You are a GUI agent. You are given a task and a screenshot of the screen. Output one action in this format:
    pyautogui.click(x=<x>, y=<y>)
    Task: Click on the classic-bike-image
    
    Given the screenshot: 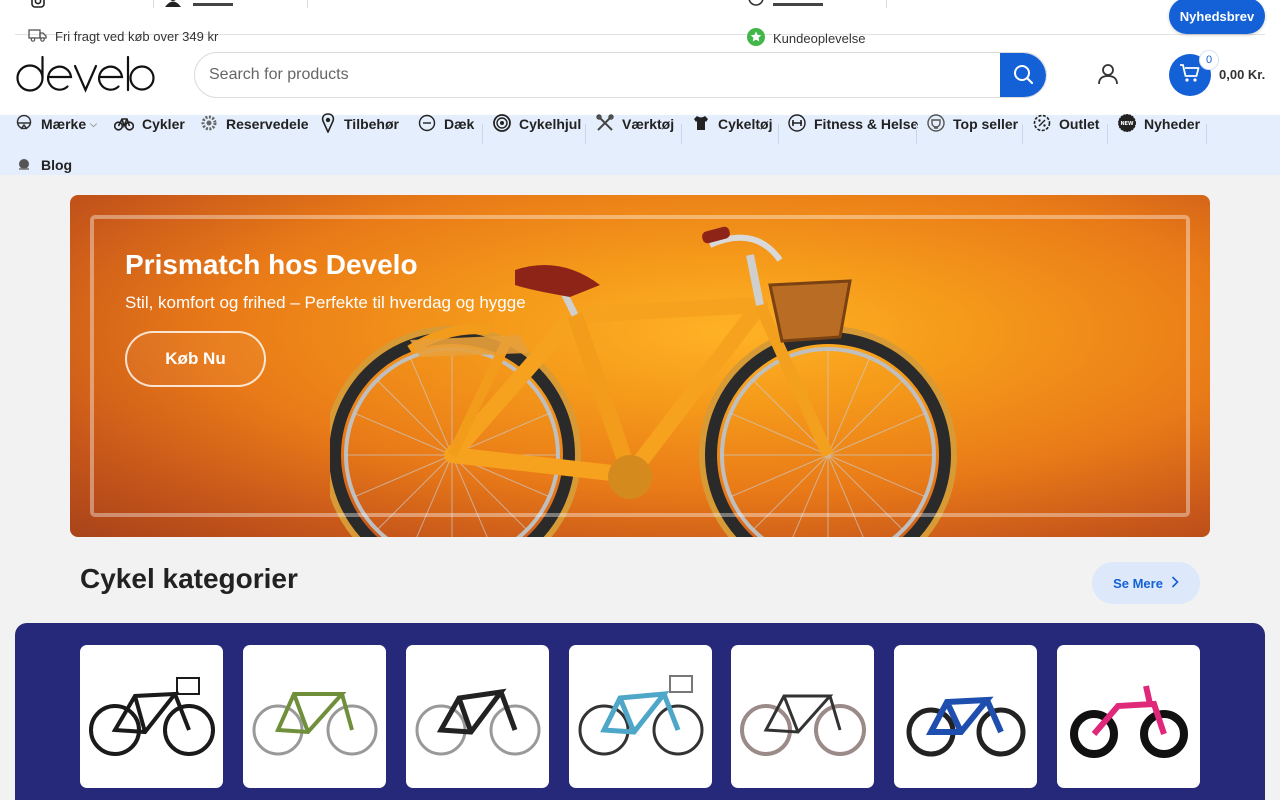 What is the action you would take?
    pyautogui.click(x=802, y=725)
    